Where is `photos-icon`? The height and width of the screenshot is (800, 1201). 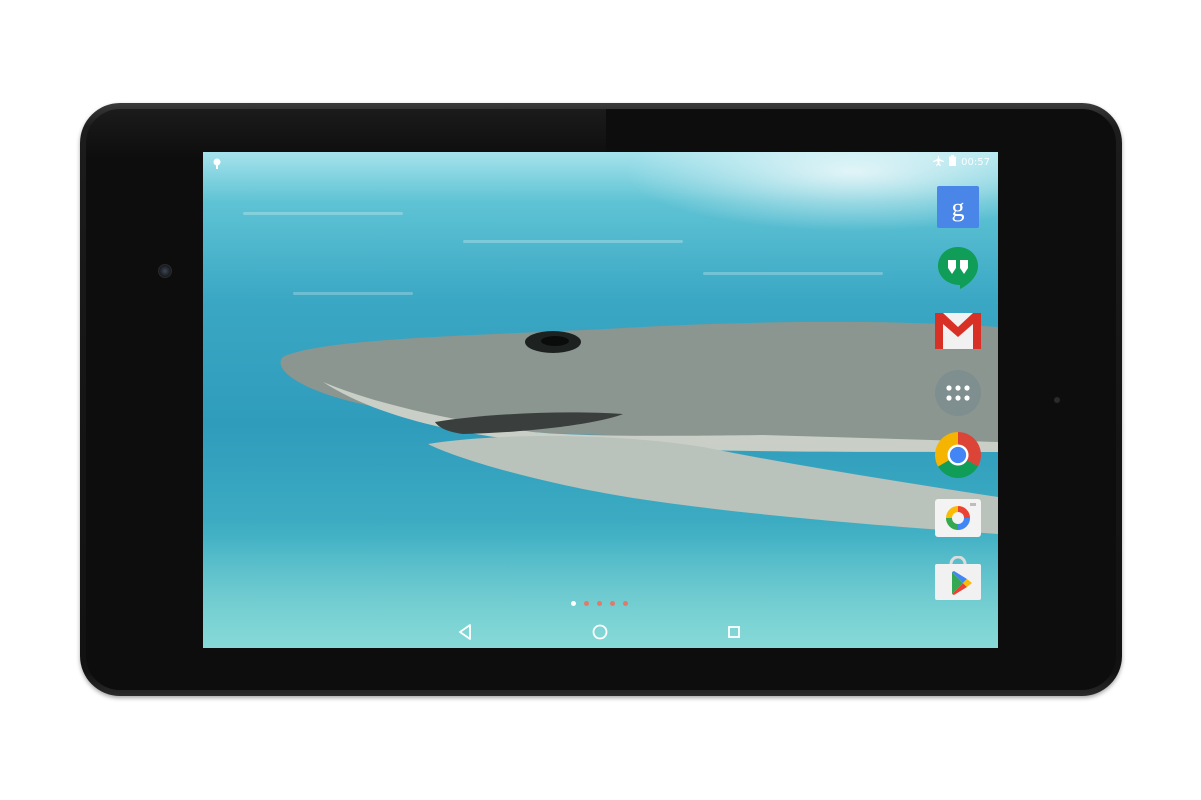 photos-icon is located at coordinates (958, 518).